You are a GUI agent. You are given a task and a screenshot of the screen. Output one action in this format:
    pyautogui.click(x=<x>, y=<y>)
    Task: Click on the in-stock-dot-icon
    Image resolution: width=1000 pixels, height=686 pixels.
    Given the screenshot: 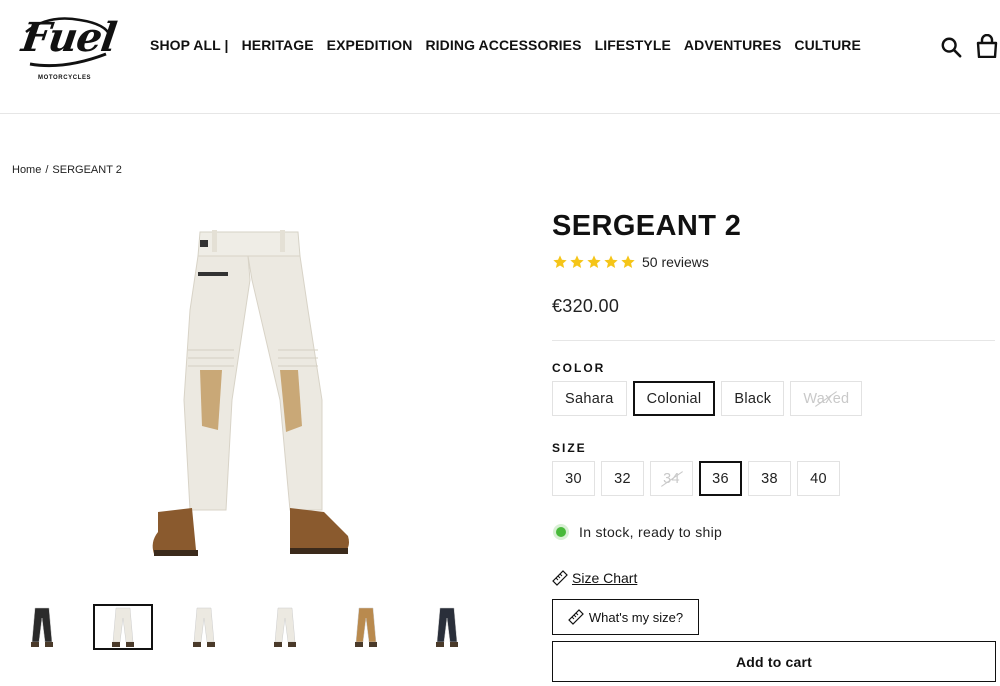 What is the action you would take?
    pyautogui.click(x=561, y=532)
    